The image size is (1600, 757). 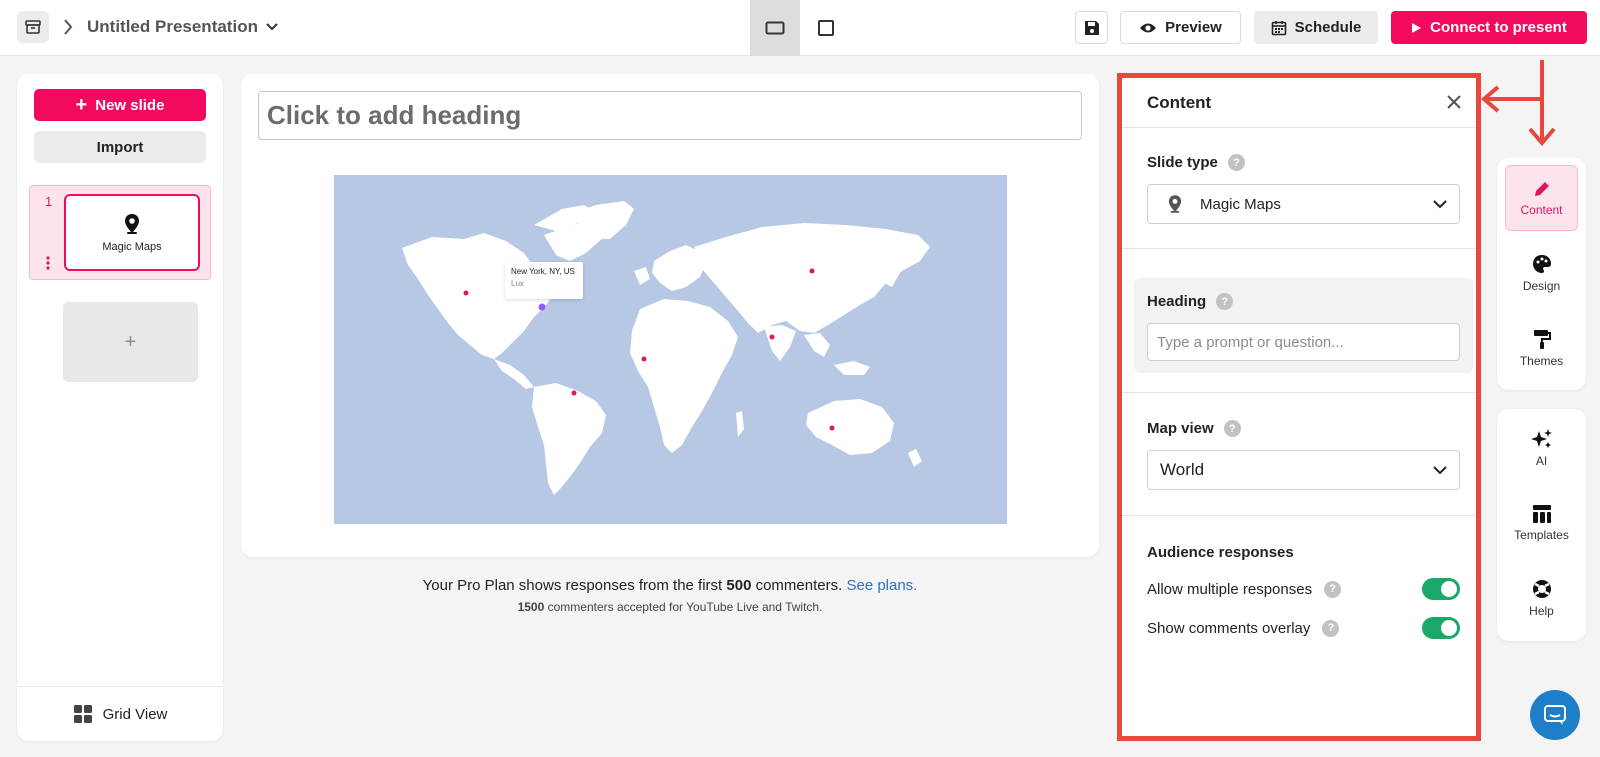 What do you see at coordinates (1541, 264) in the screenshot?
I see `palette-icon` at bounding box center [1541, 264].